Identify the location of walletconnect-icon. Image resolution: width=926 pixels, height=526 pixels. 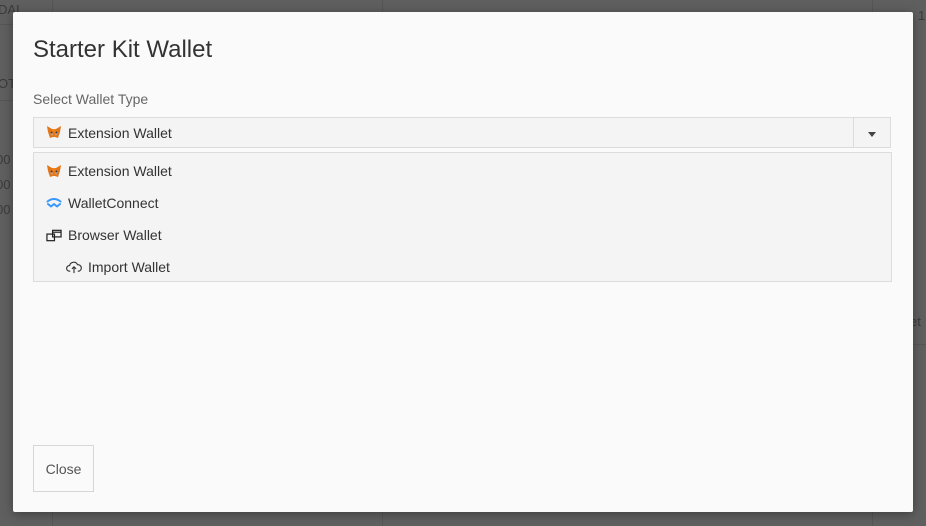
(54, 203).